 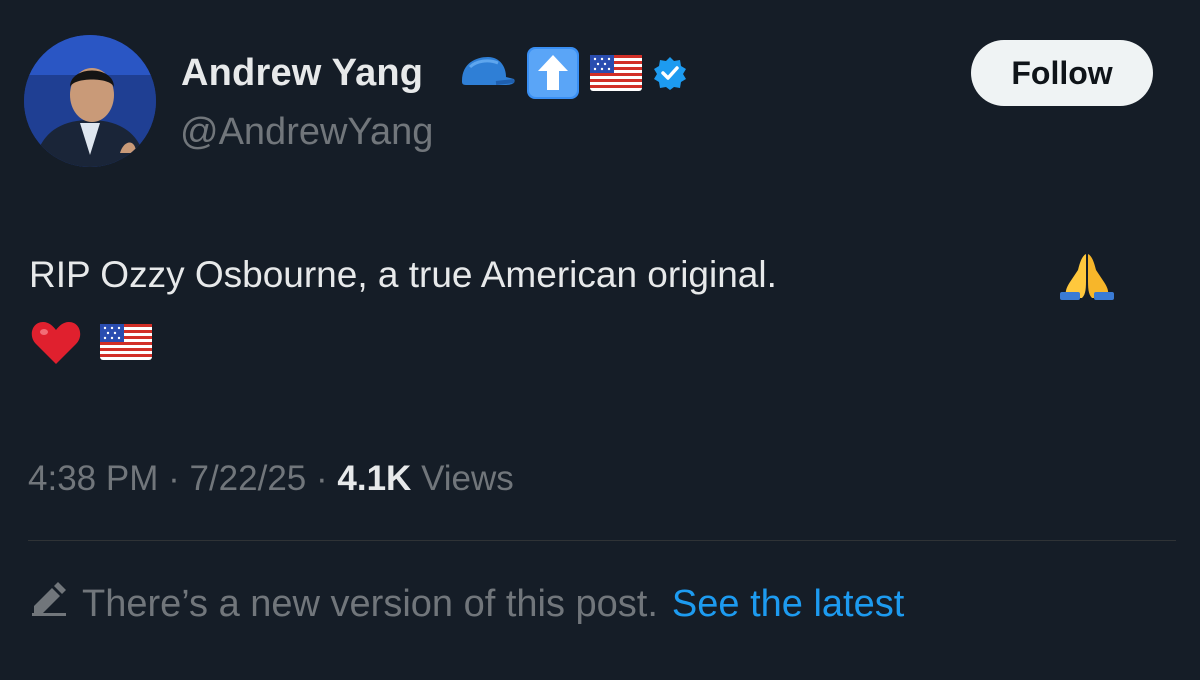 What do you see at coordinates (302, 73) in the screenshot?
I see `author-display-name: Andrew Yang` at bounding box center [302, 73].